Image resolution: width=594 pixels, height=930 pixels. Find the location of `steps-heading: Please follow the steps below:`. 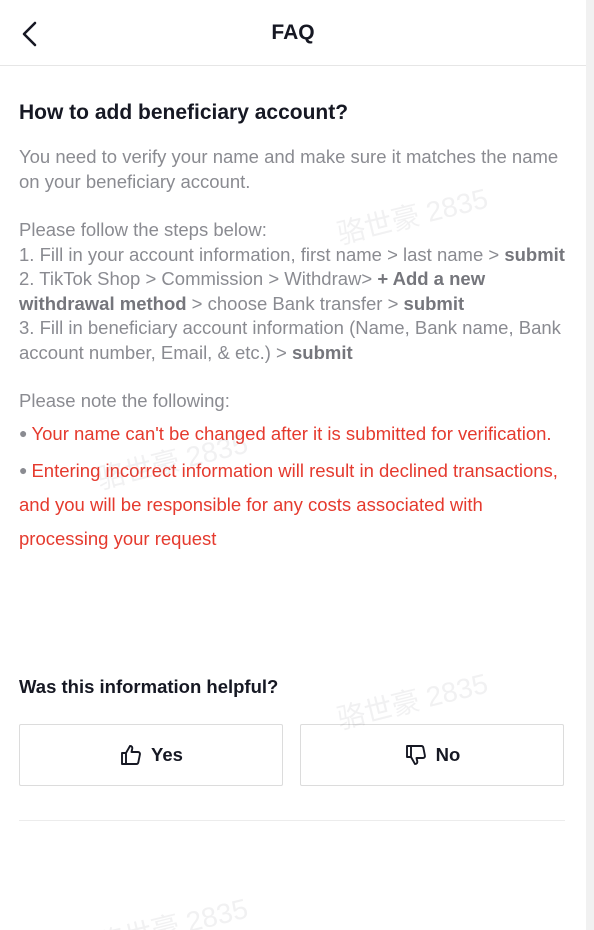

steps-heading: Please follow the steps below: is located at coordinates (143, 229).